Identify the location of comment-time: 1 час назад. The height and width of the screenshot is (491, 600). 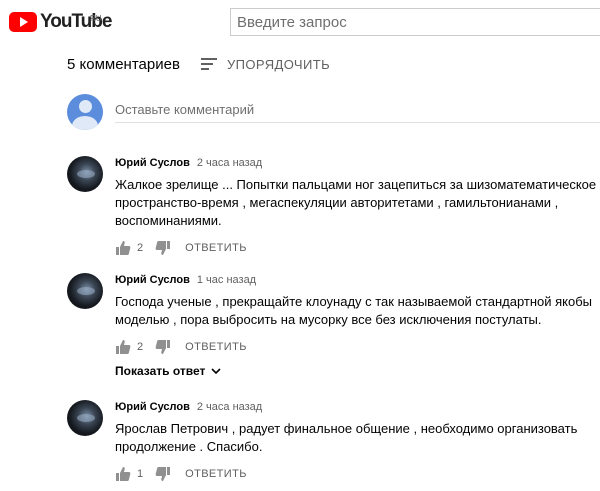
(226, 280).